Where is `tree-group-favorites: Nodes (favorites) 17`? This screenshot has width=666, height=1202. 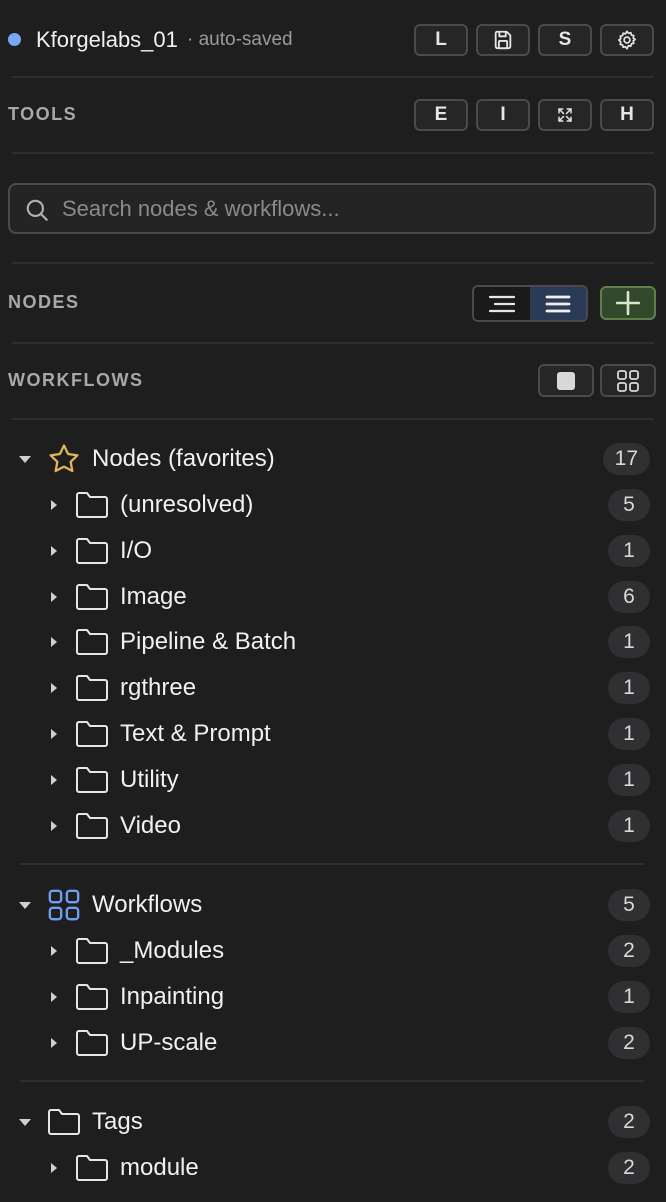 tree-group-favorites: Nodes (favorites) 17 is located at coordinates (333, 459).